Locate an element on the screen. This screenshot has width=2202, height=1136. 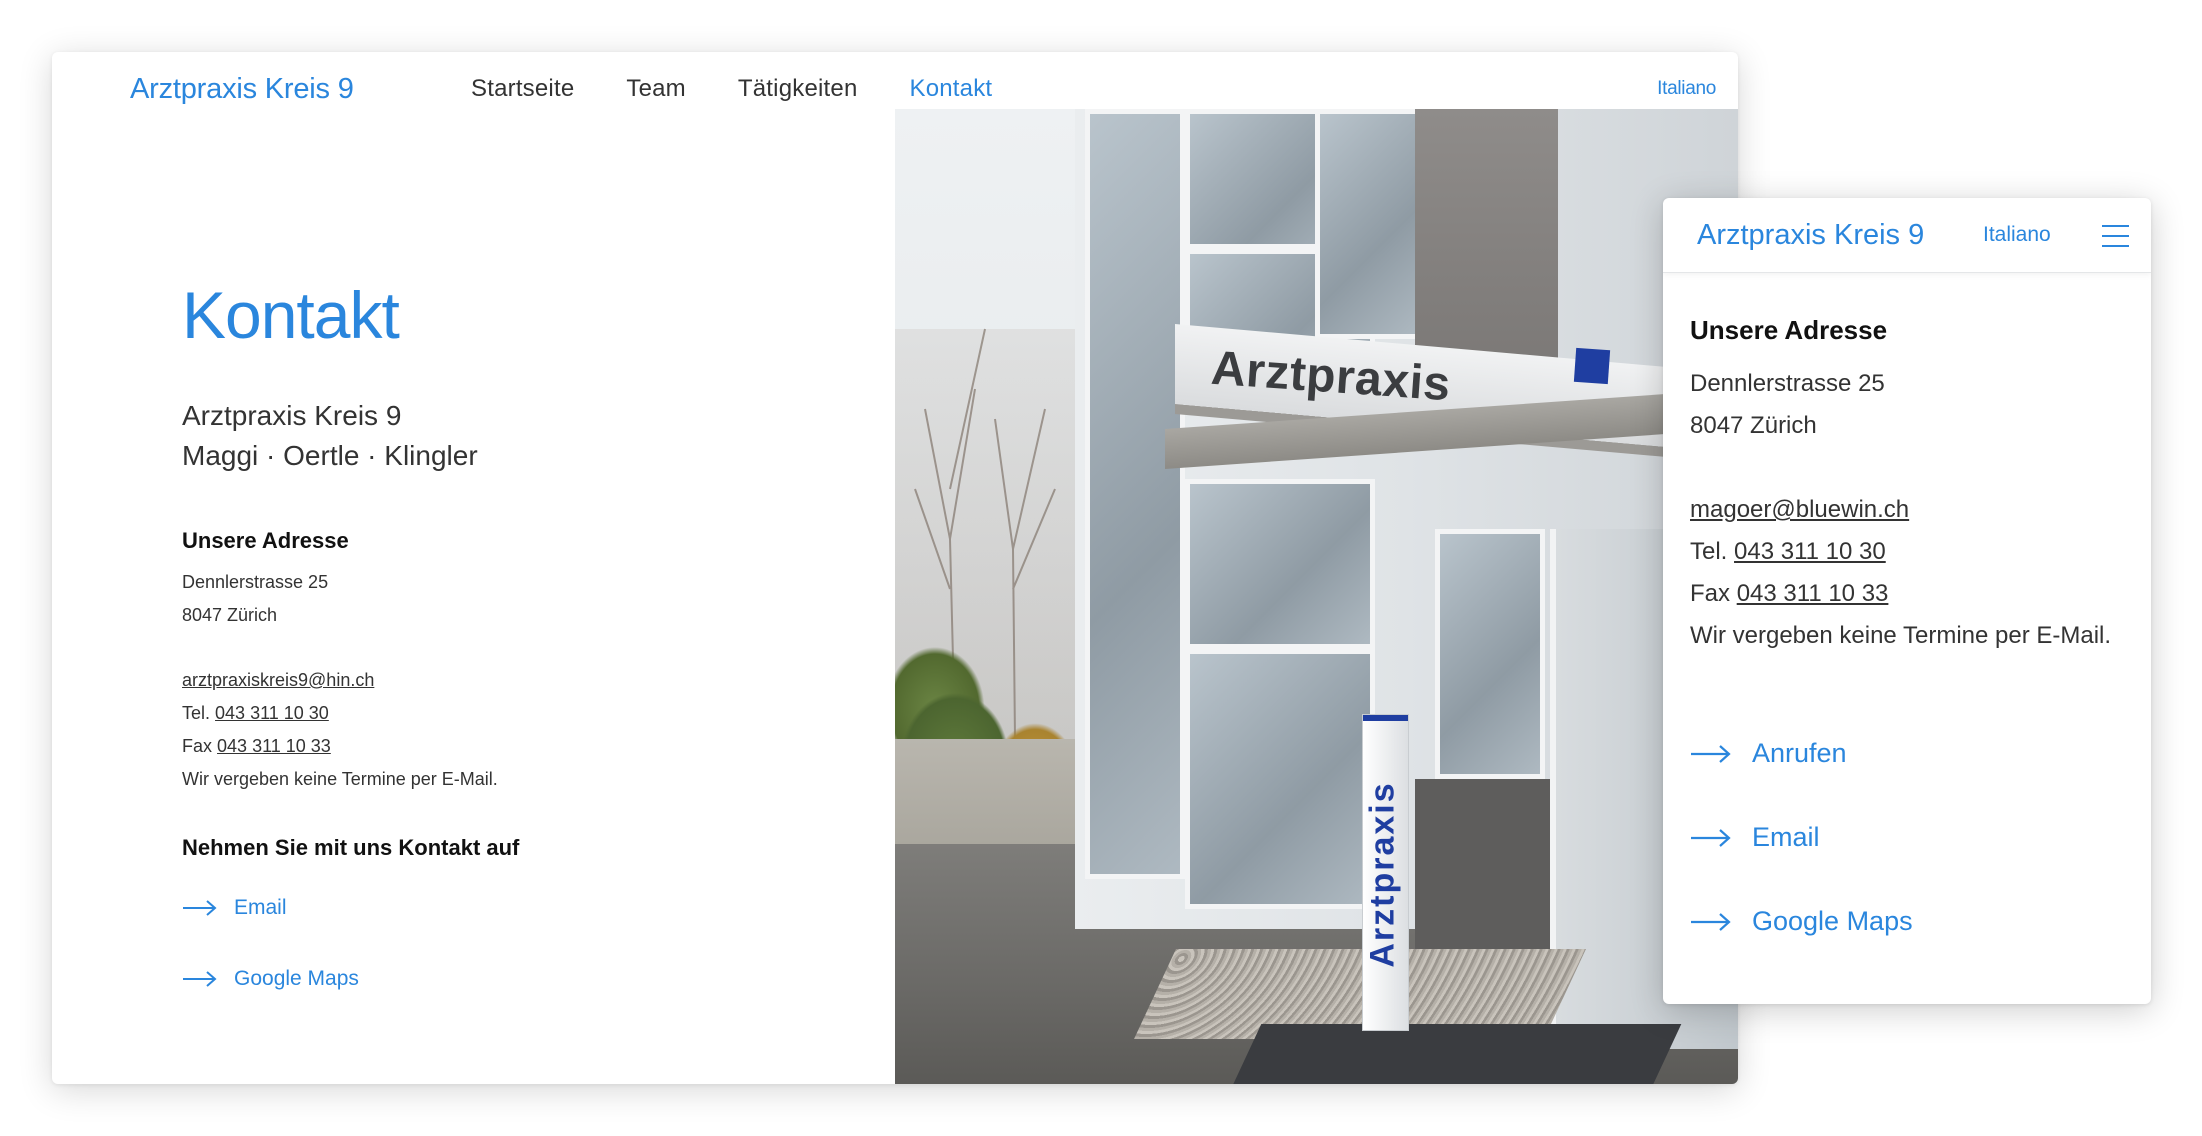
contact-heading: Nehmen Sie mit uns Kontakt auf is located at coordinates (351, 847).